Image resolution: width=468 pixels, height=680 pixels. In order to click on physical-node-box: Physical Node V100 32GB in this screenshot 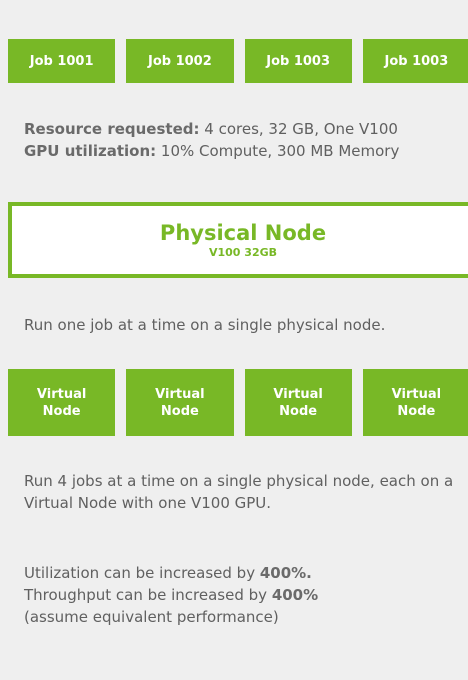, I will do `click(238, 240)`.